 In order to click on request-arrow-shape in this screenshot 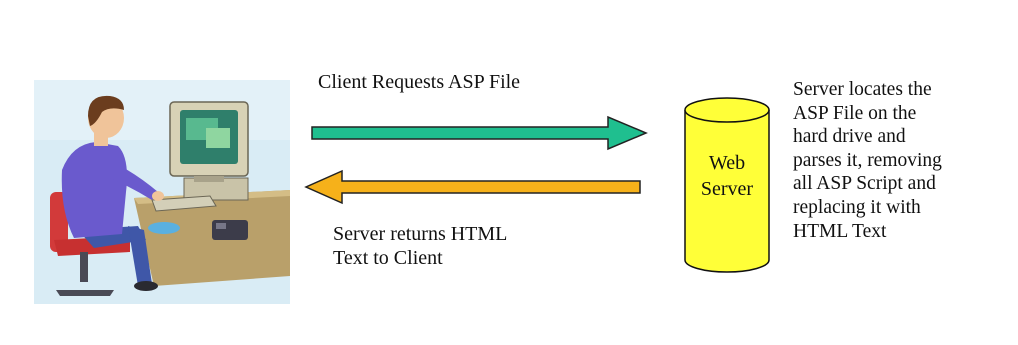, I will do `click(479, 133)`.